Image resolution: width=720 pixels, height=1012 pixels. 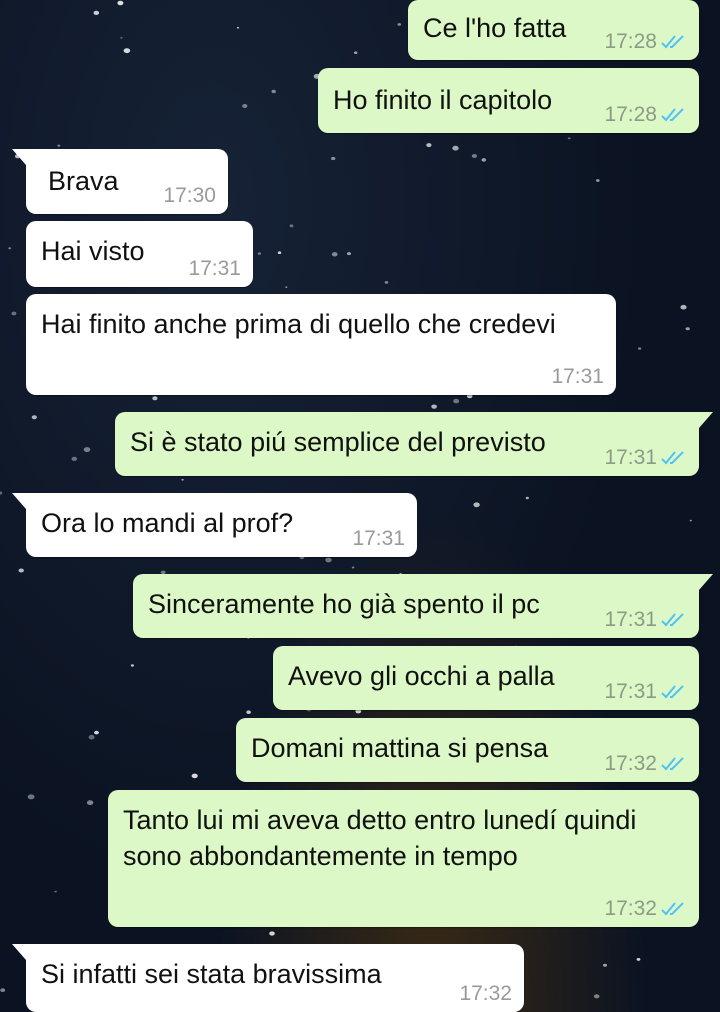 What do you see at coordinates (400, 748) in the screenshot?
I see `message-text: Domani mattina si pensa` at bounding box center [400, 748].